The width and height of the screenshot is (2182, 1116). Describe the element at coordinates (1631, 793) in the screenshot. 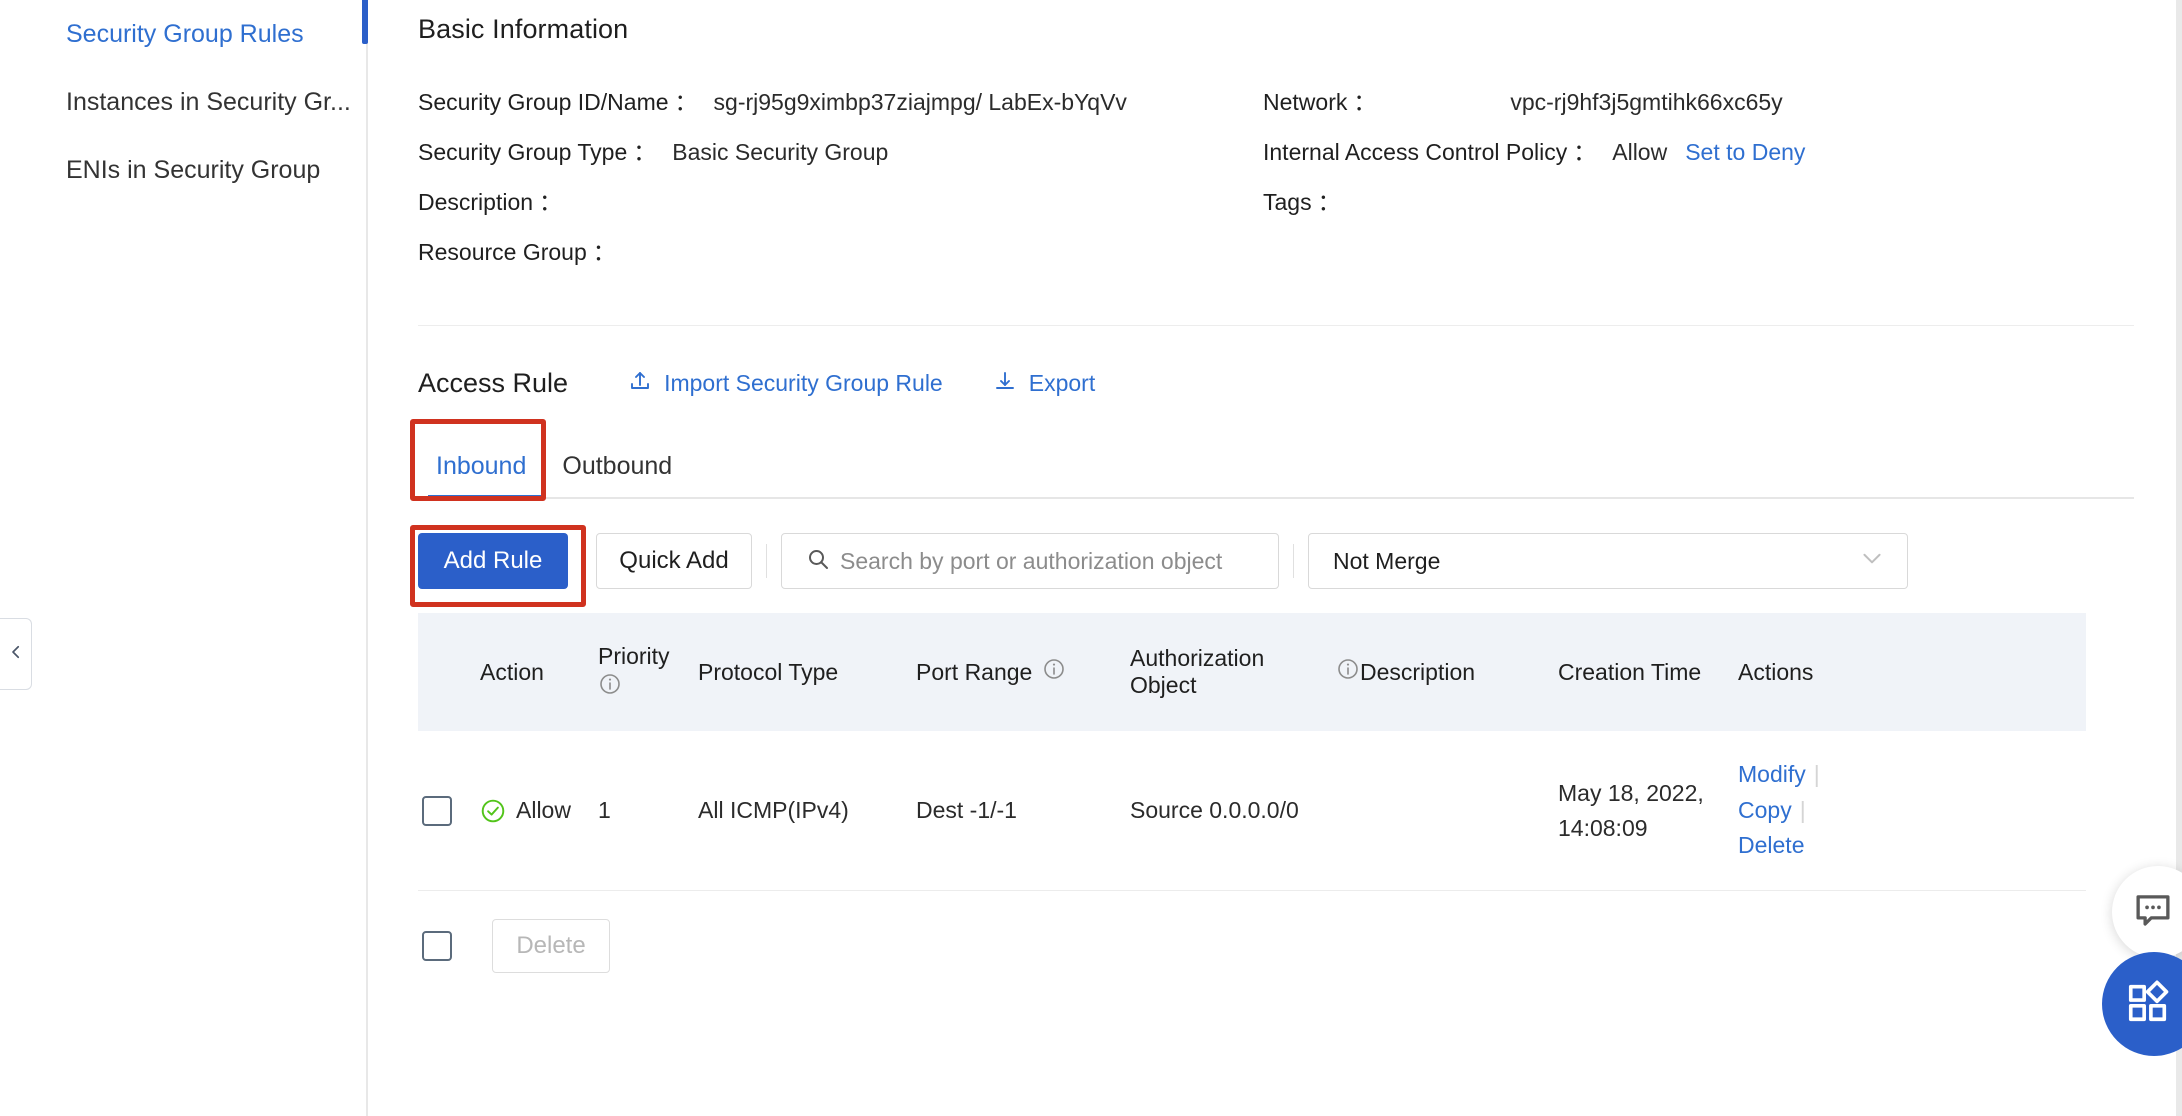

I see `creation-time-date: May 18, 2022,` at that location.